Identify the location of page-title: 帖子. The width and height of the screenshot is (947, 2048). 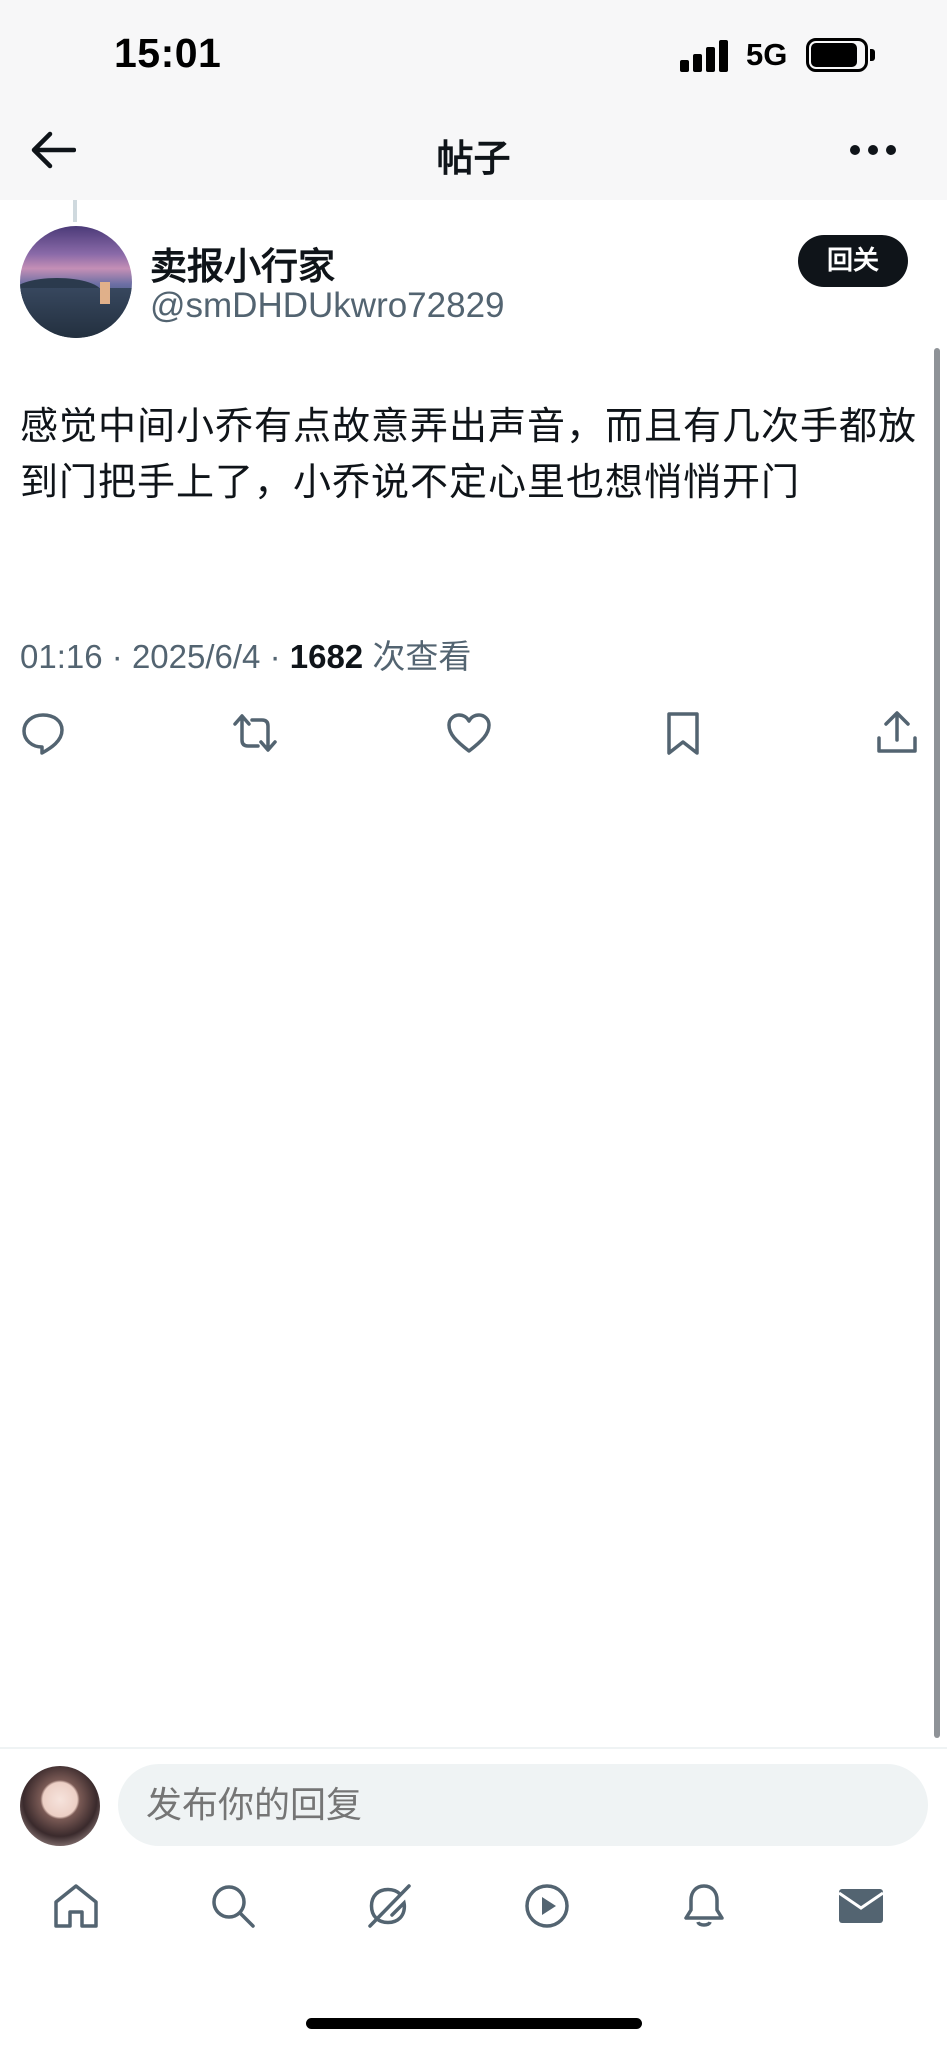
(473, 158).